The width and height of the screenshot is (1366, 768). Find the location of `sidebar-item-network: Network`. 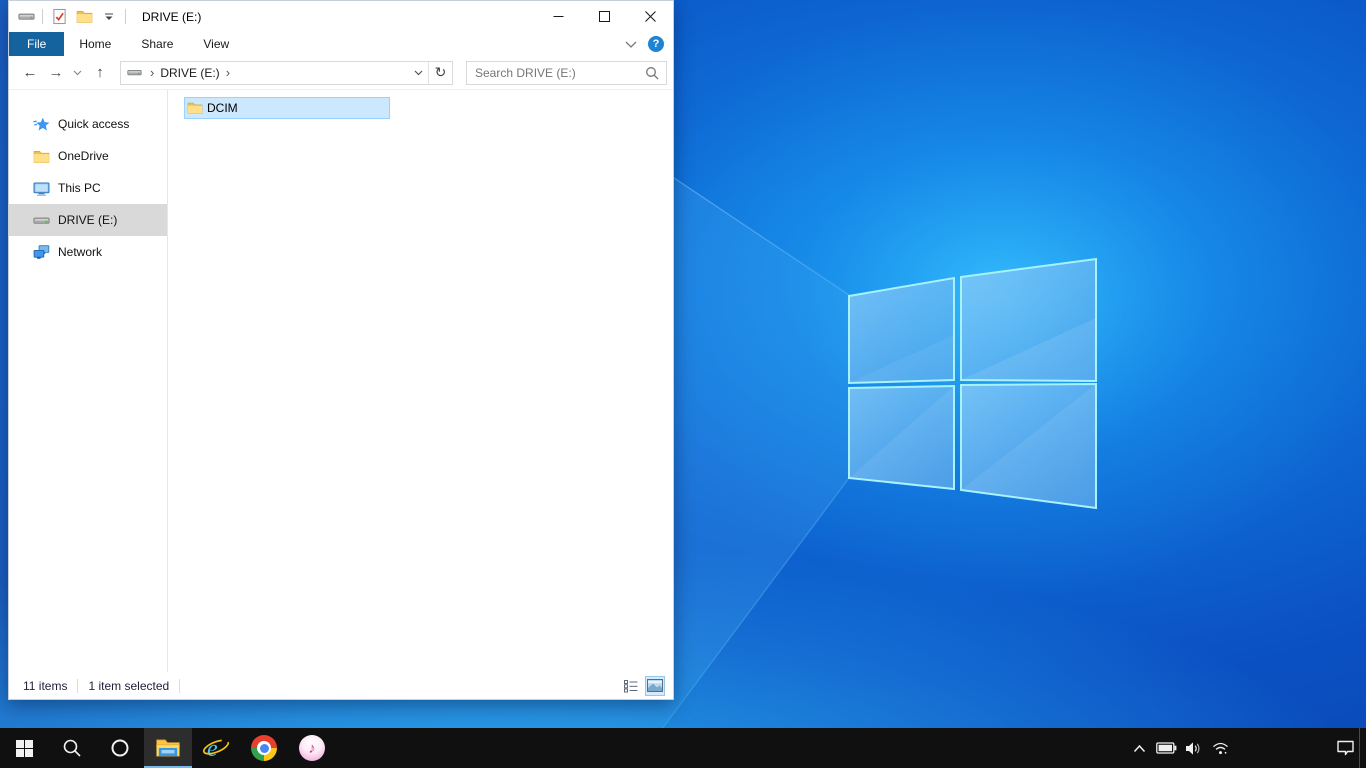

sidebar-item-network: Network is located at coordinates (88, 252).